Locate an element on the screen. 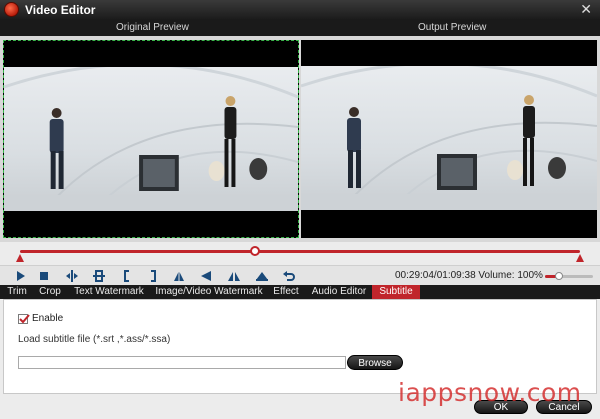  timeline-track is located at coordinates (300, 251).